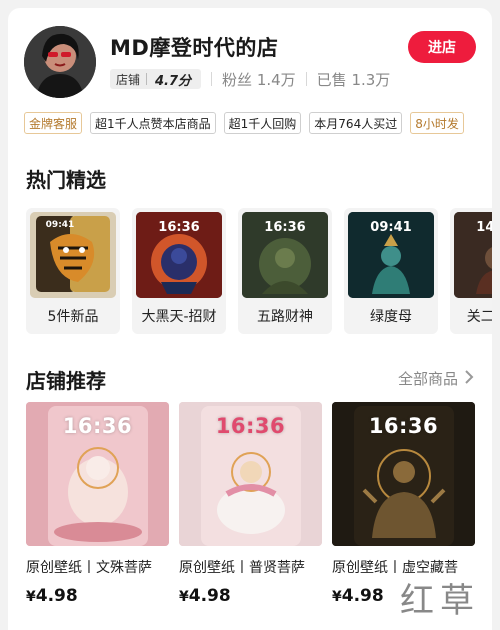 The width and height of the screenshot is (500, 630). What do you see at coordinates (242, 568) in the screenshot?
I see `product-title: 原创壁纸丨普贤菩萨` at bounding box center [242, 568].